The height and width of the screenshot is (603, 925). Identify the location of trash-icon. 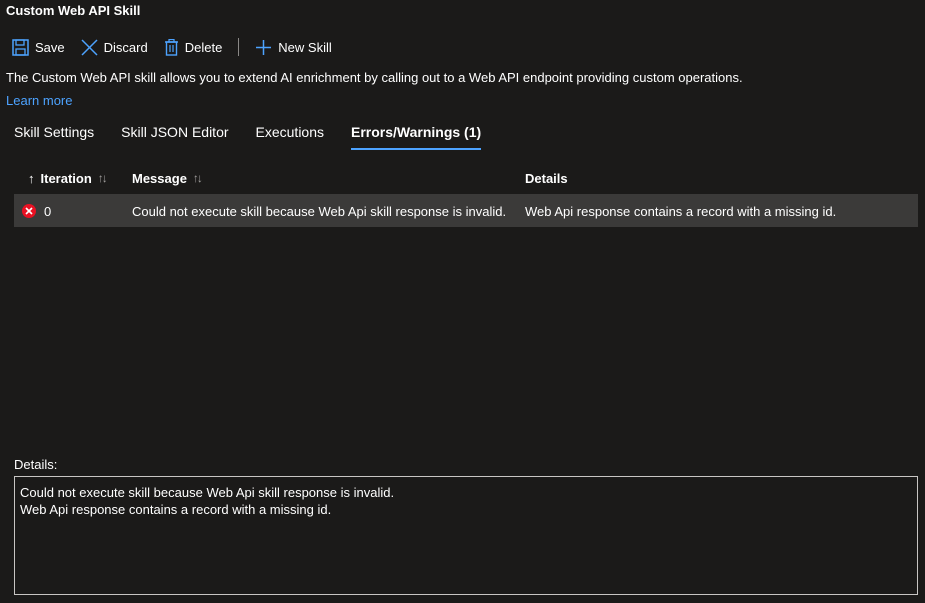
(171, 47).